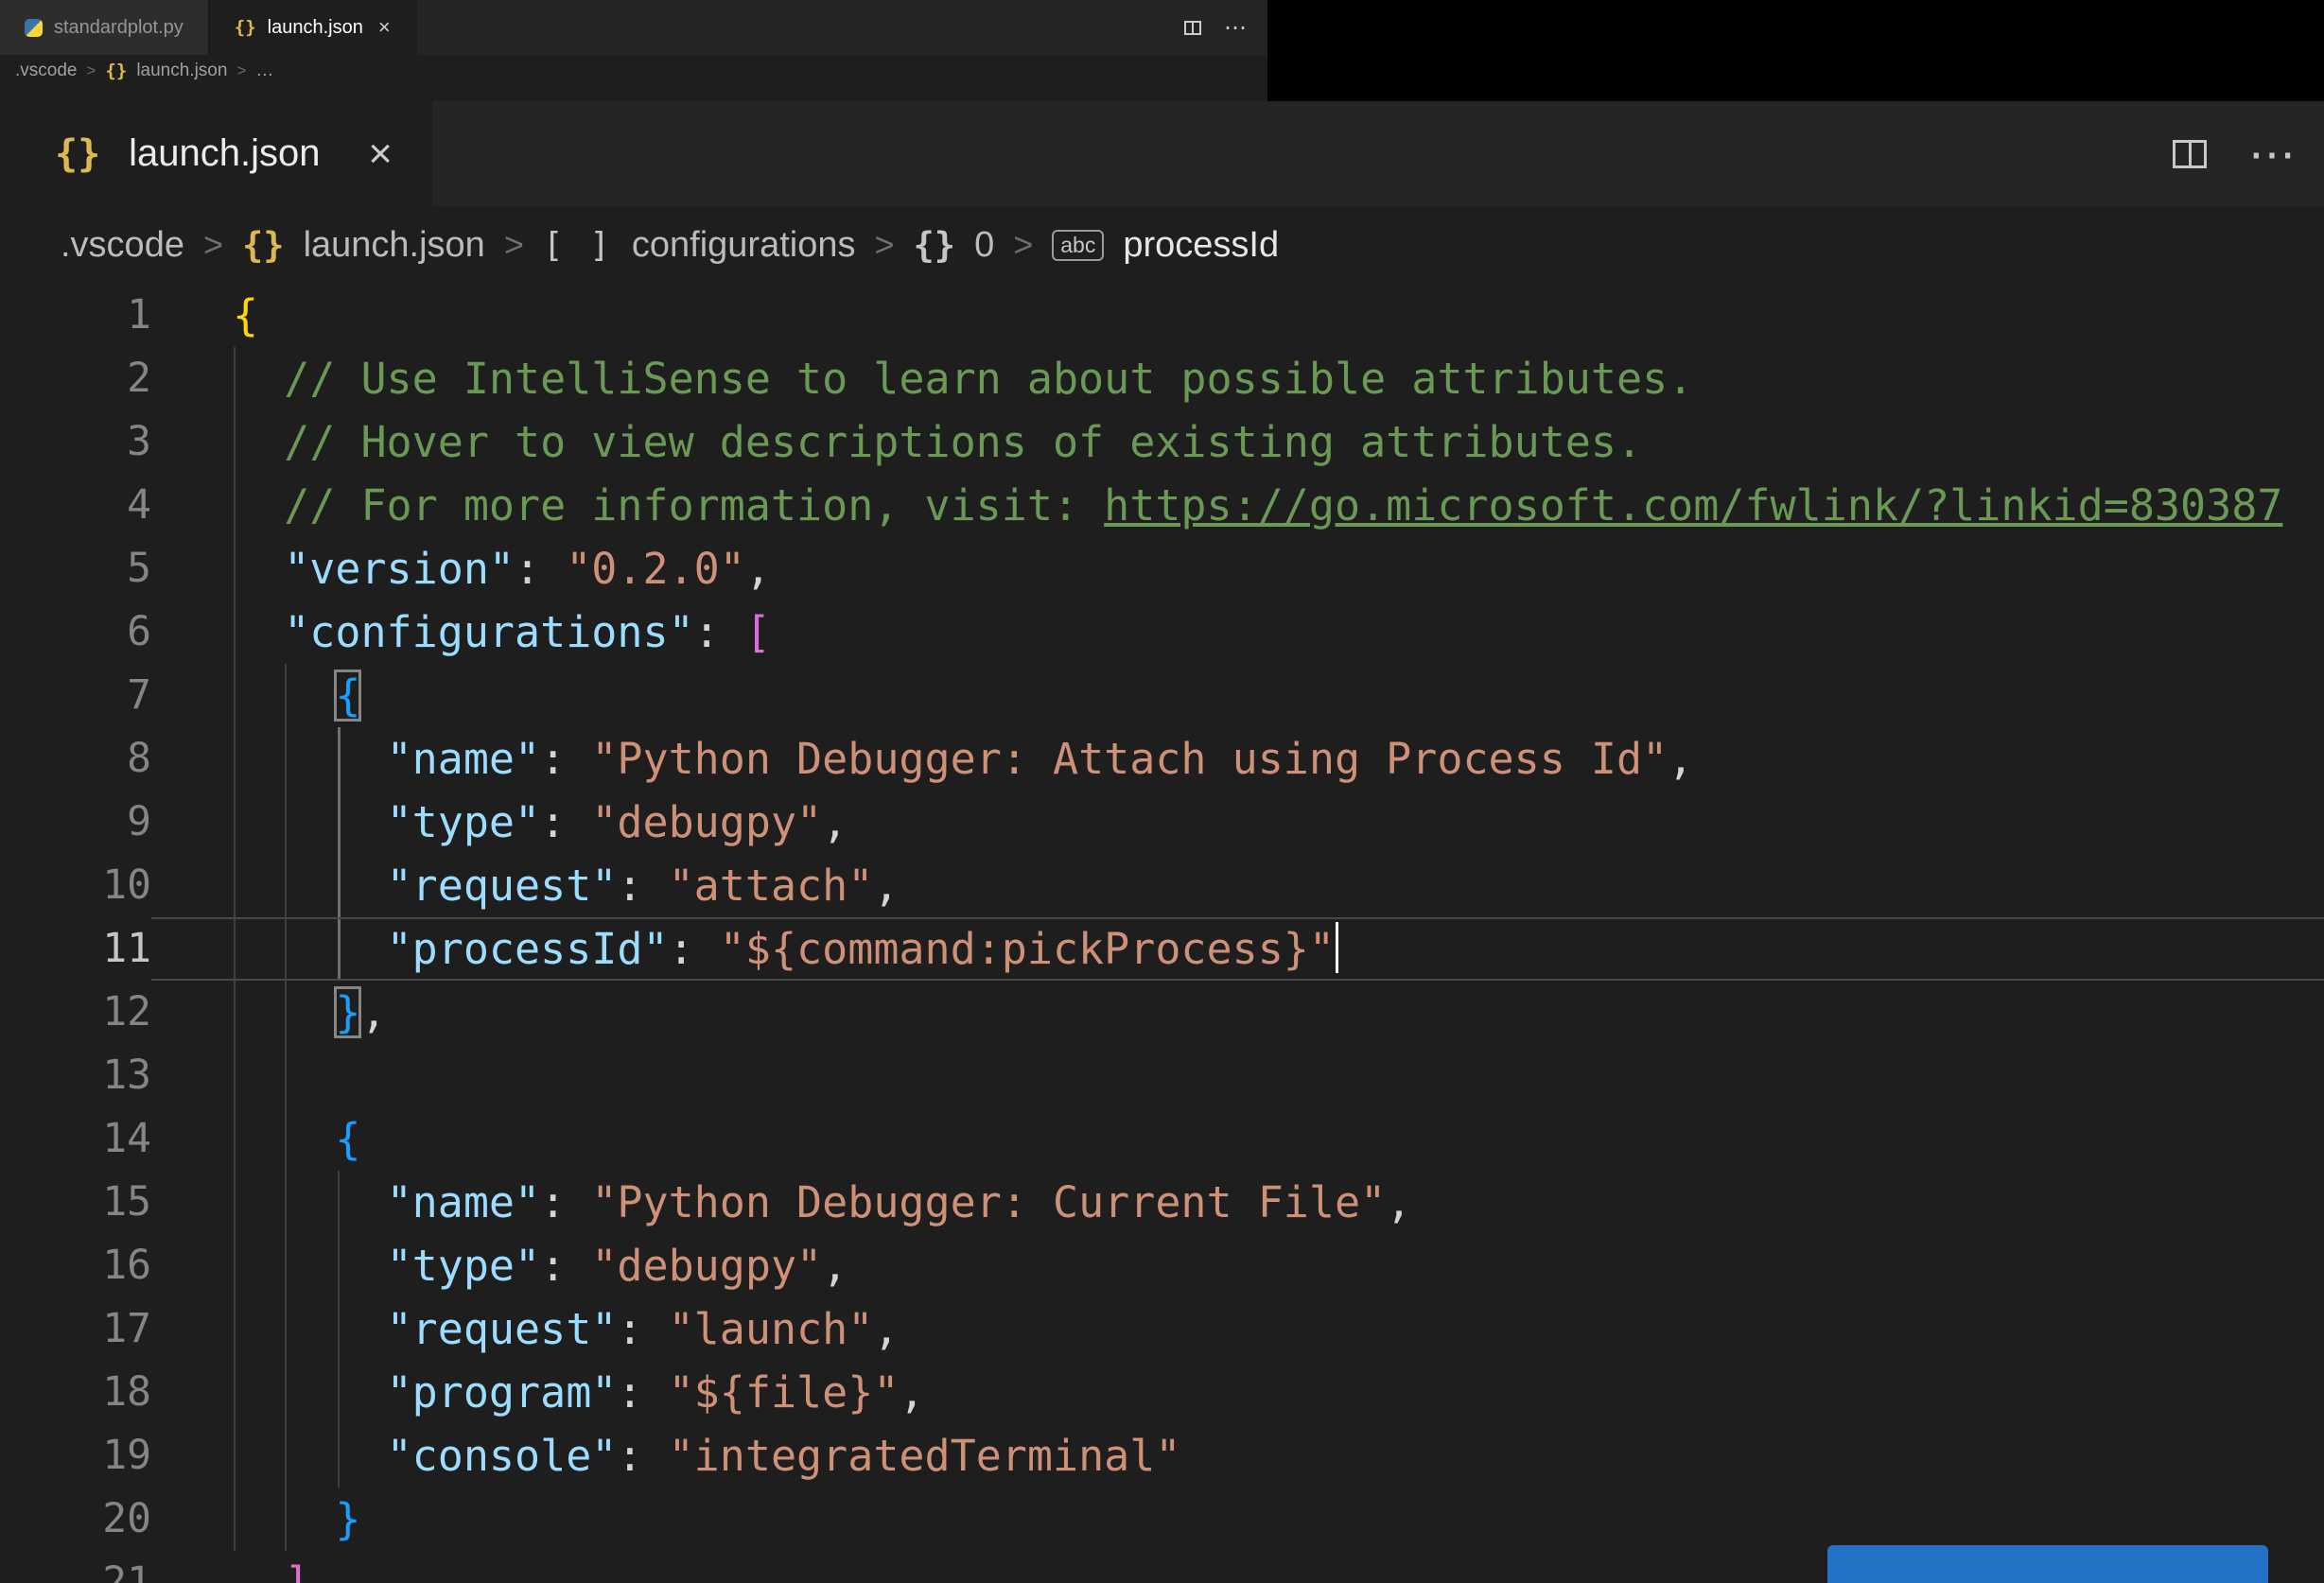 The width and height of the screenshot is (2324, 1583). I want to click on code-line: 19 "console": "integratedTerminal", so click(1162, 1456).